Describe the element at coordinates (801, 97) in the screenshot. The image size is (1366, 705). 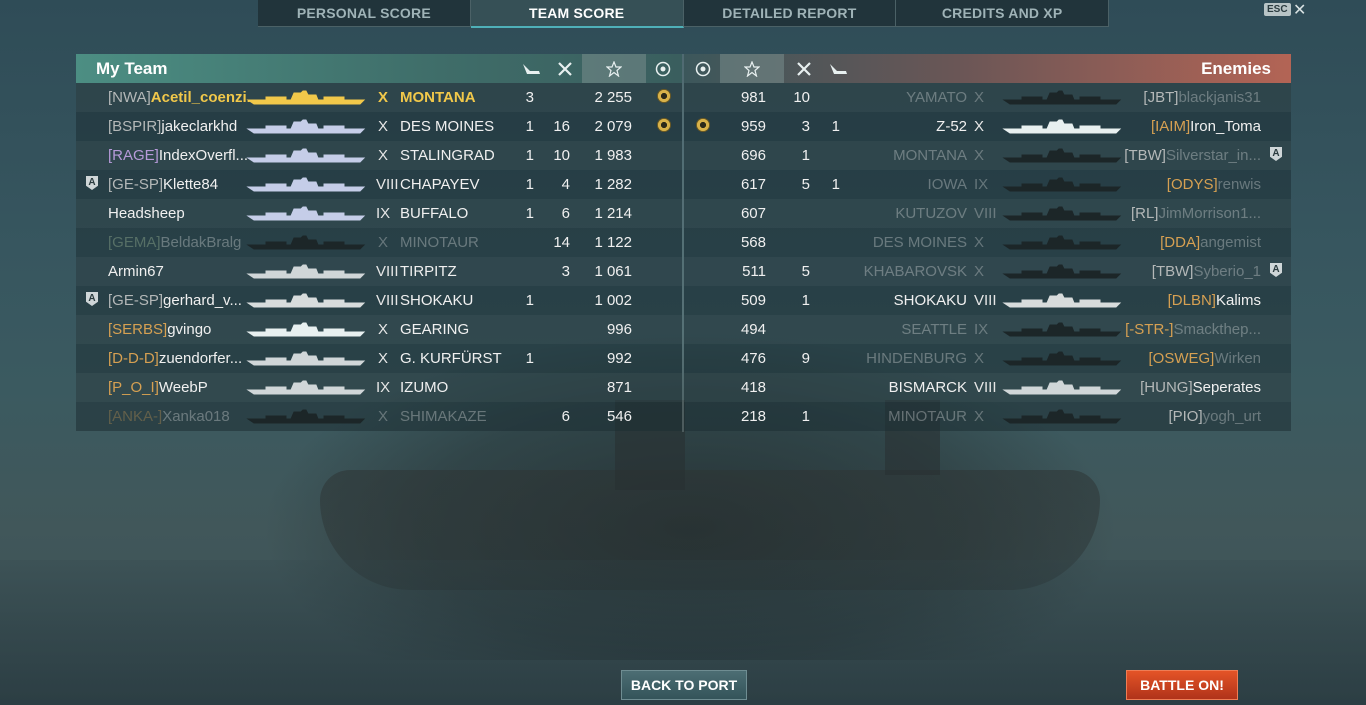
I see `ships-destroyed-count: 10` at that location.